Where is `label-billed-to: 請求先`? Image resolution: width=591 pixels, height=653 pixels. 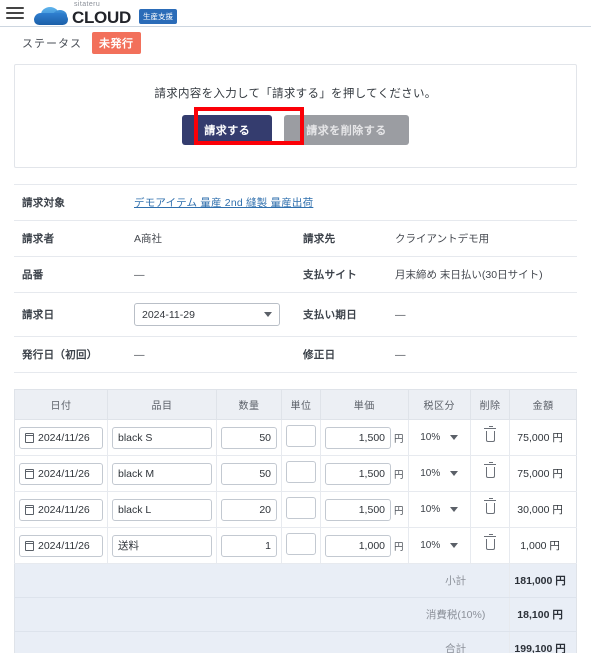 label-billed-to: 請求先 is located at coordinates (319, 239).